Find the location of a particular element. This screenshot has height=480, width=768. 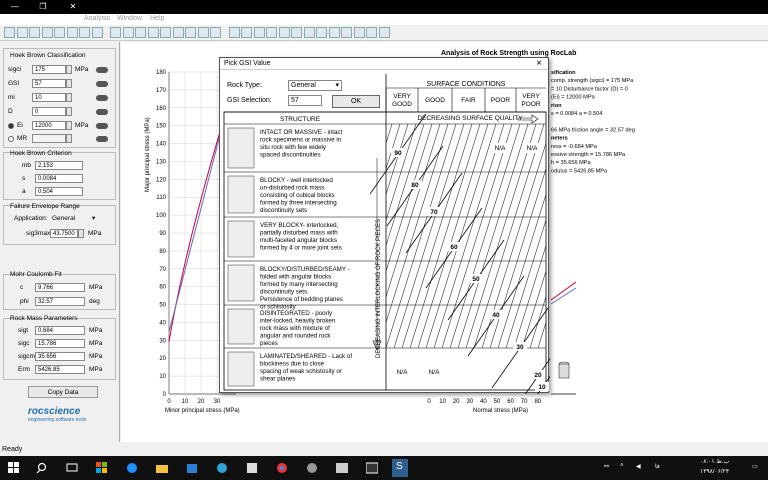

sigt-label: sigt is located at coordinates (23, 330).